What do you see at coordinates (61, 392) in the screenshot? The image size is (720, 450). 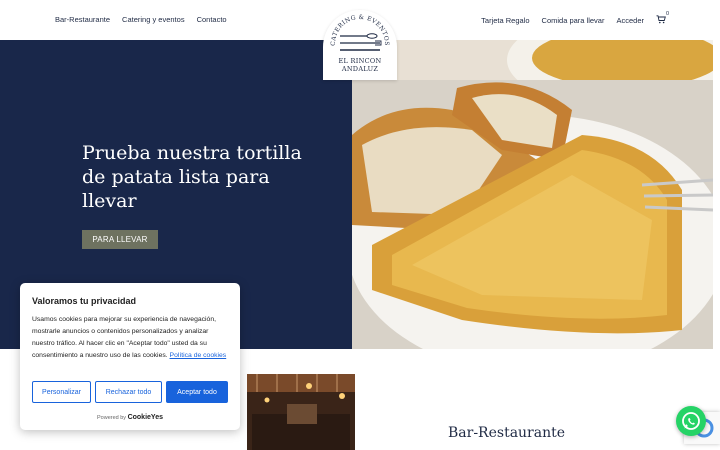 I see `customize-button: Personalizar` at bounding box center [61, 392].